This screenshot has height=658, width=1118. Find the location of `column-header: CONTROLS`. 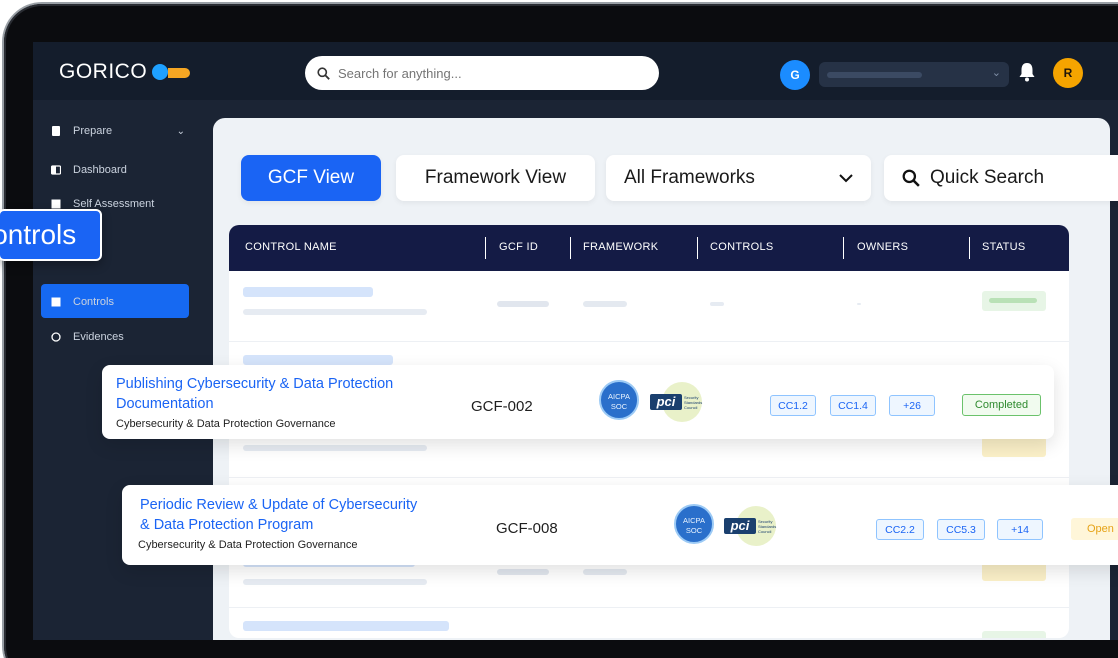

column-header: CONTROLS is located at coordinates (742, 247).